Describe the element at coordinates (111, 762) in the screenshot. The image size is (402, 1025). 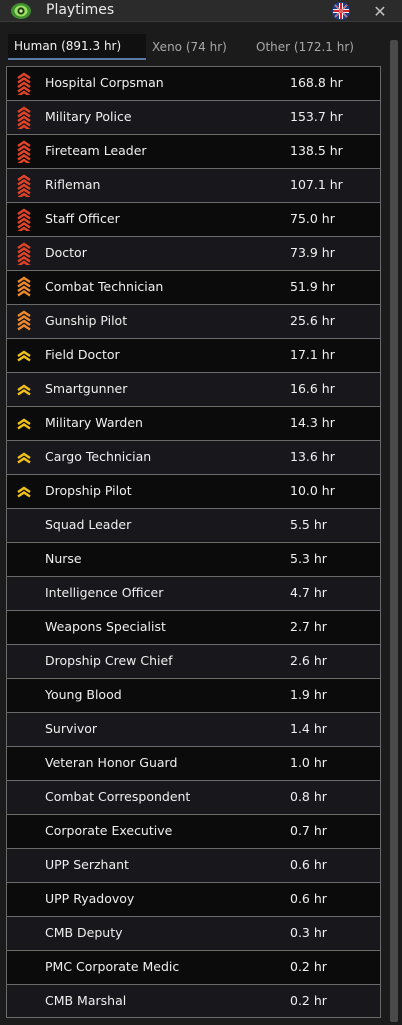
I see `role-name: Veteran Honor Guard` at that location.